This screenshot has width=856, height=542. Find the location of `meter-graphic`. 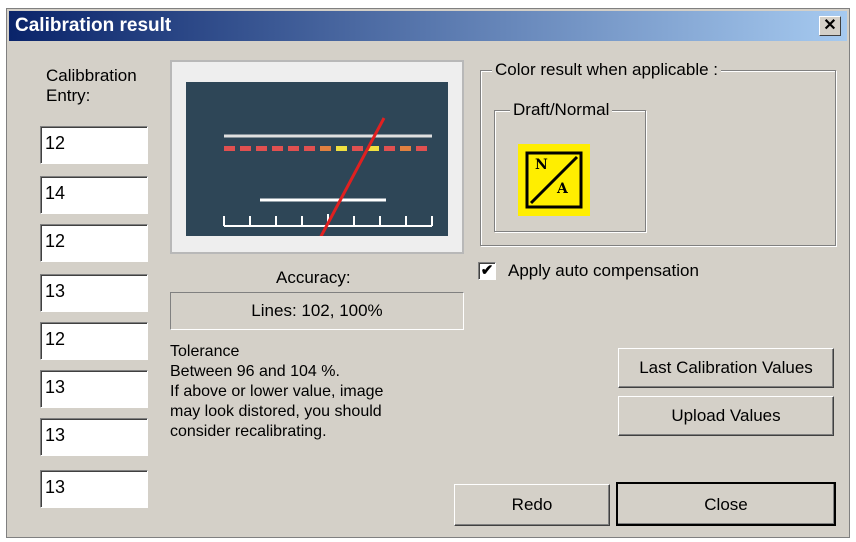

meter-graphic is located at coordinates (328, 180).